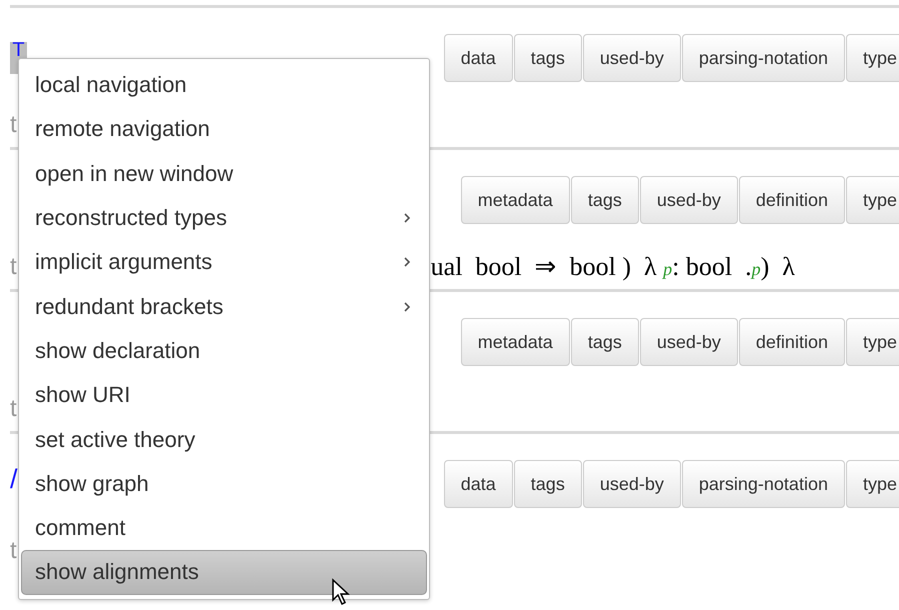 This screenshot has height=610, width=899. Describe the element at coordinates (224, 484) in the screenshot. I see `menu-item: show graph` at that location.